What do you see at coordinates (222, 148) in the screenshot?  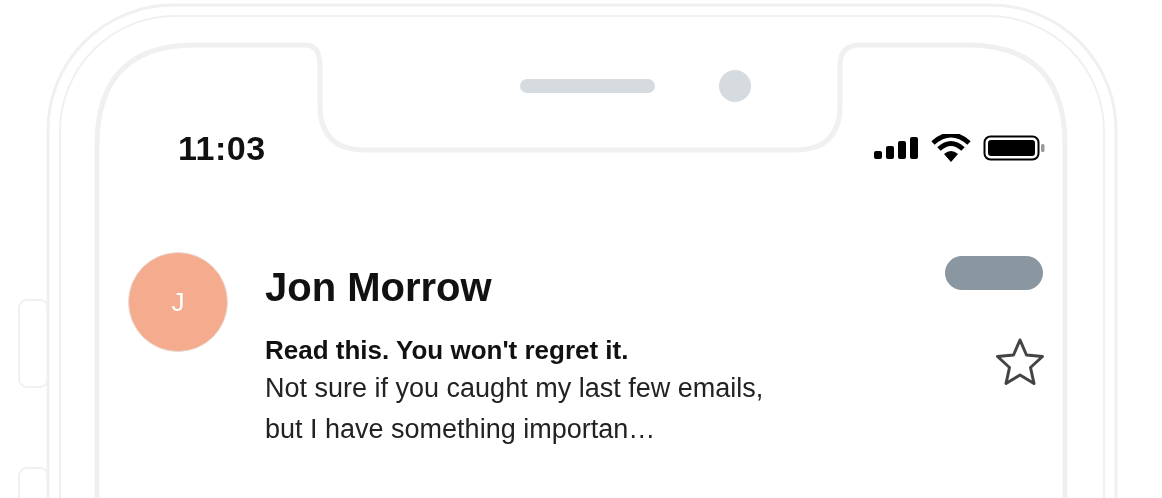 I see `status-time: 11:03` at bounding box center [222, 148].